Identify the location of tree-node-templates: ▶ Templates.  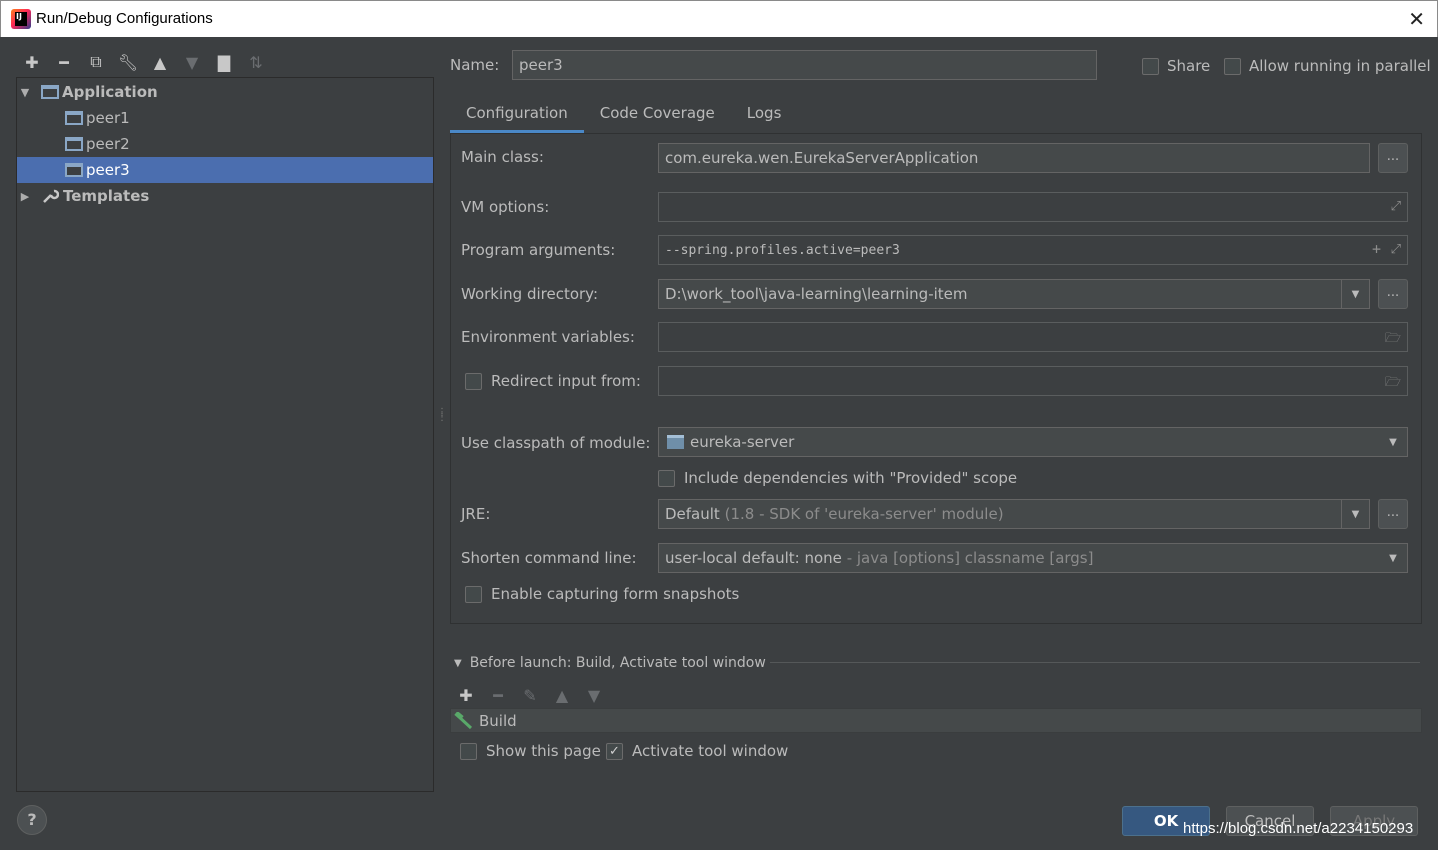
(225, 196).